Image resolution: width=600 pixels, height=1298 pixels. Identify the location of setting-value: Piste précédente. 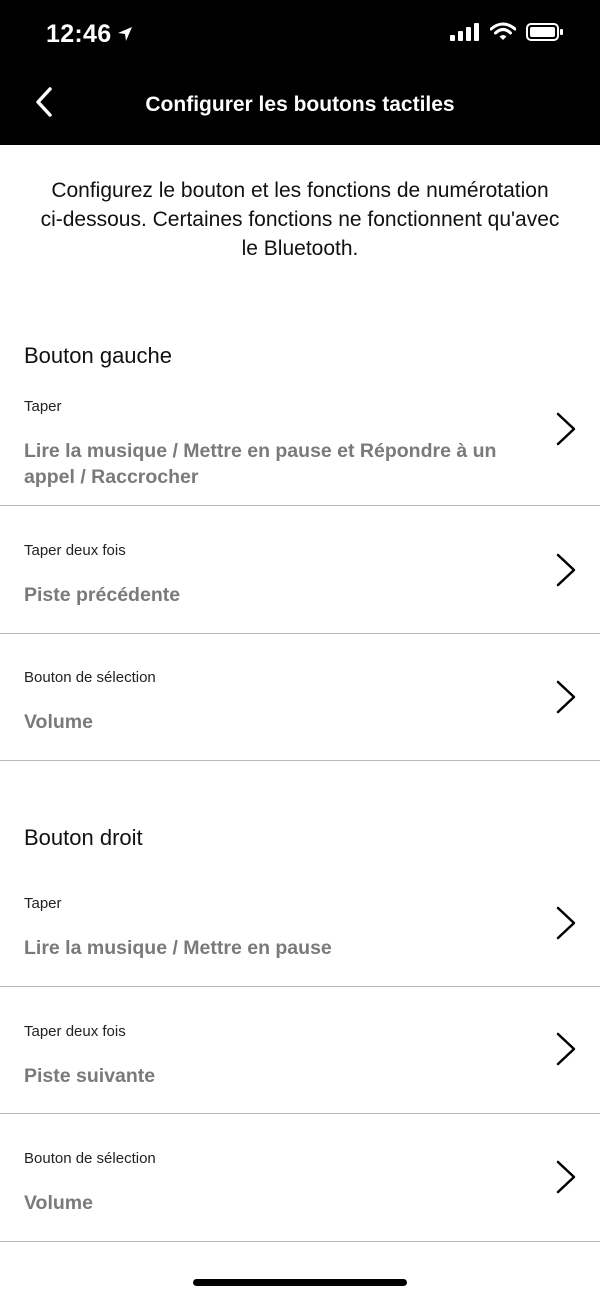
(102, 595).